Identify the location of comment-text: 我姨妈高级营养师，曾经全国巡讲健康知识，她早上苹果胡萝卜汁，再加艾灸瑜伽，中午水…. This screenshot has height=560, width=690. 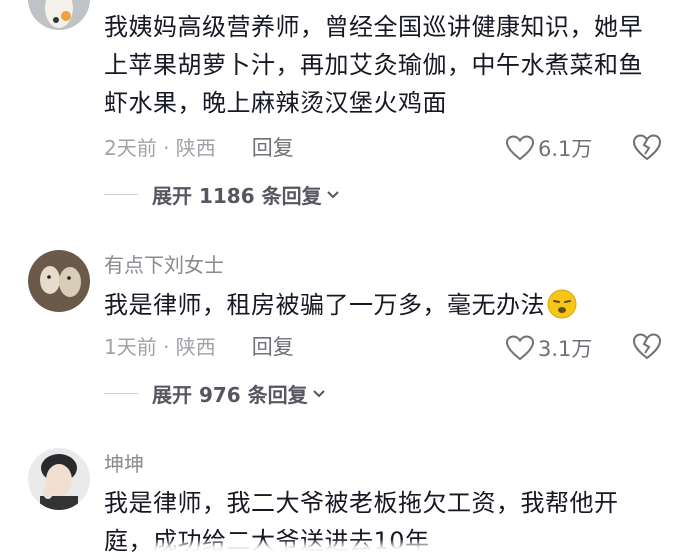
(373, 65).